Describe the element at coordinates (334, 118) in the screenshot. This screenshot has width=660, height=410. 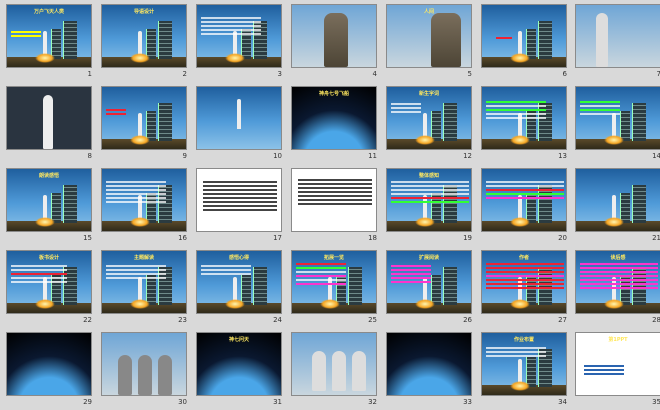
I see `slide-preview: 神舟七号飞船` at that location.